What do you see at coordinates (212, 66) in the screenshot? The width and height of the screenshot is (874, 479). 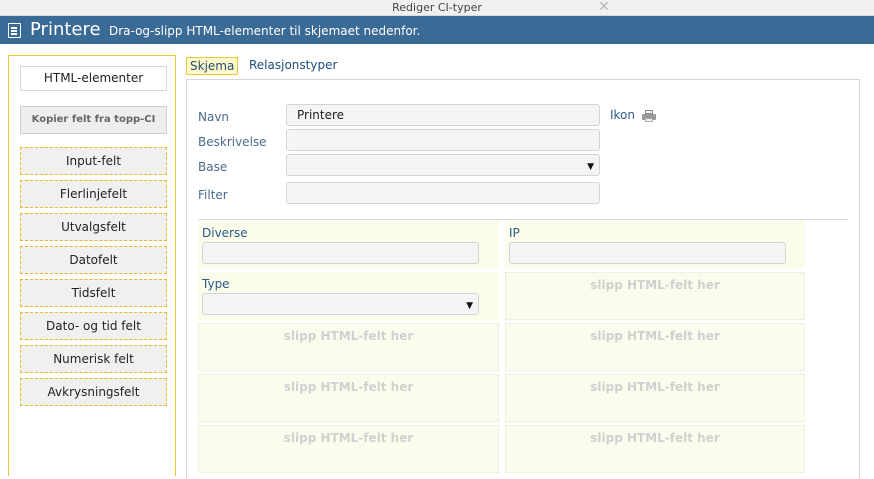 I see `tab-skjema: Skjema` at bounding box center [212, 66].